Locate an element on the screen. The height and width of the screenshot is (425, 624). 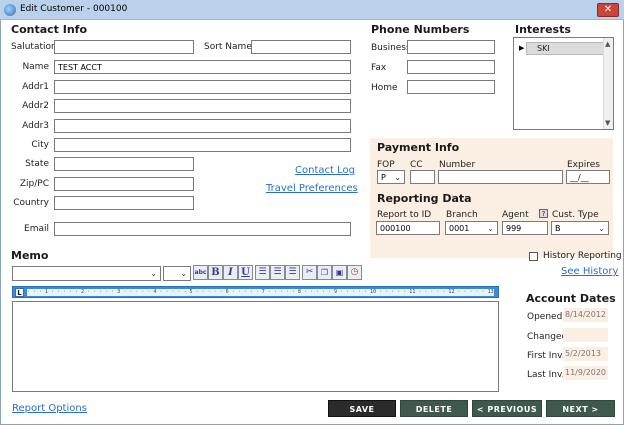
branch-select: 0001 ⌄ is located at coordinates (471, 228).